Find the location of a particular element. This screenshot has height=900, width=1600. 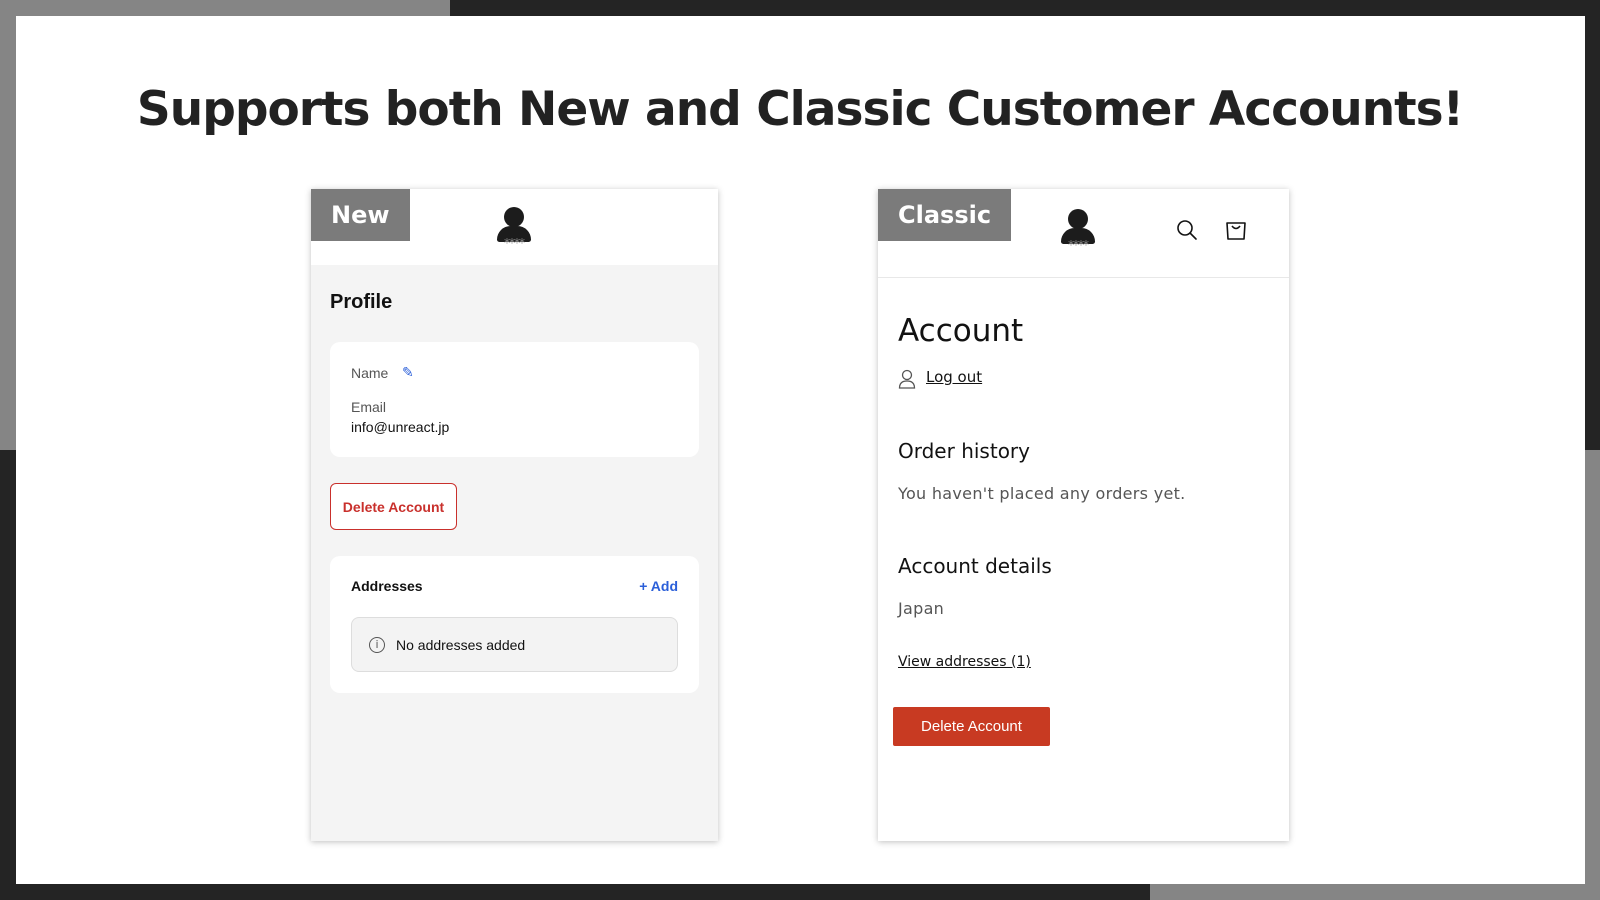

addresses-card: Addresses + Add i No addresses added is located at coordinates (514, 624).